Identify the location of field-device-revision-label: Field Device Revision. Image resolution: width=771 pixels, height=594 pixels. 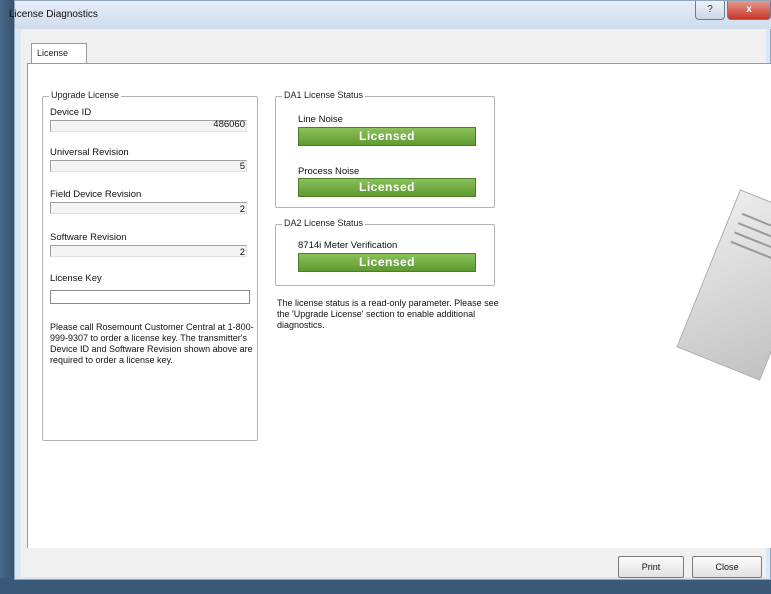
(96, 194).